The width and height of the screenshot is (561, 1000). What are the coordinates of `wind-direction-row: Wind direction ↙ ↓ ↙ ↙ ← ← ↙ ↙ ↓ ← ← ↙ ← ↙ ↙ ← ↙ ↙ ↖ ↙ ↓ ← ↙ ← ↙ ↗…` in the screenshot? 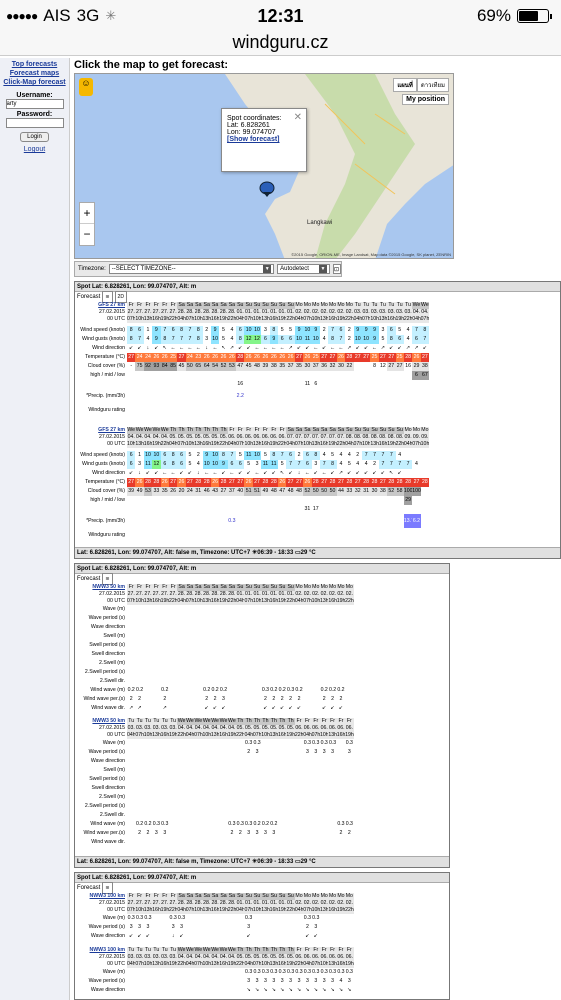 It's located at (317, 473).